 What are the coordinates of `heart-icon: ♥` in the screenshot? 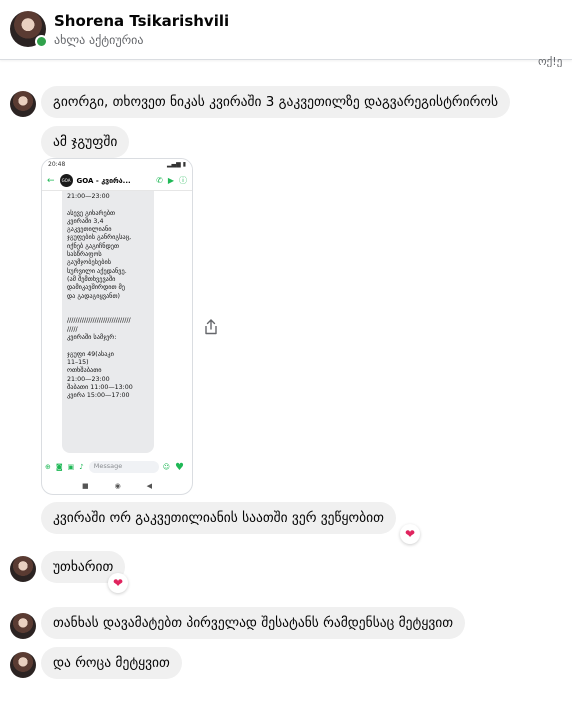 It's located at (179, 467).